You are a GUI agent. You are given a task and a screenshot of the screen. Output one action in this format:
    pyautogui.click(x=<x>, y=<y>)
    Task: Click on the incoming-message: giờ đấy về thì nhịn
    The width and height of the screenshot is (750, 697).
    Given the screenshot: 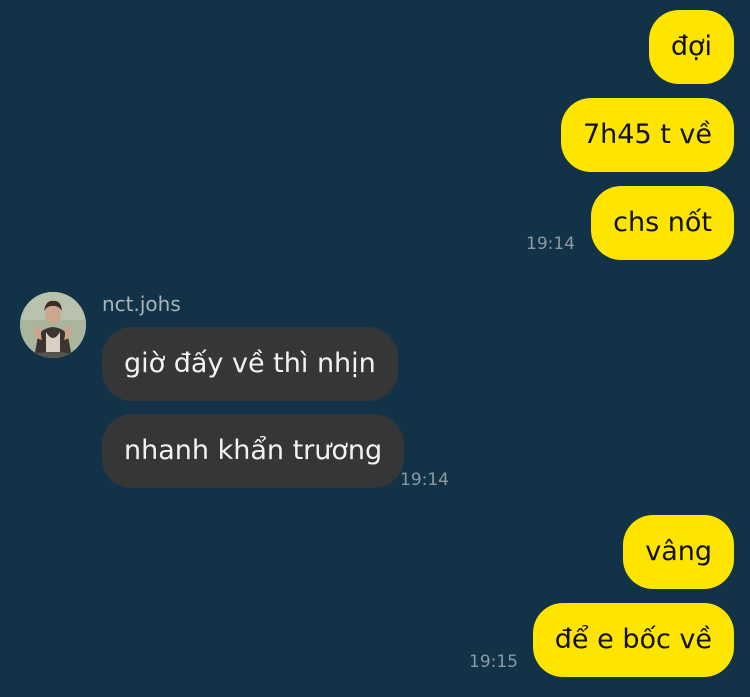 What is the action you would take?
    pyautogui.click(x=250, y=364)
    